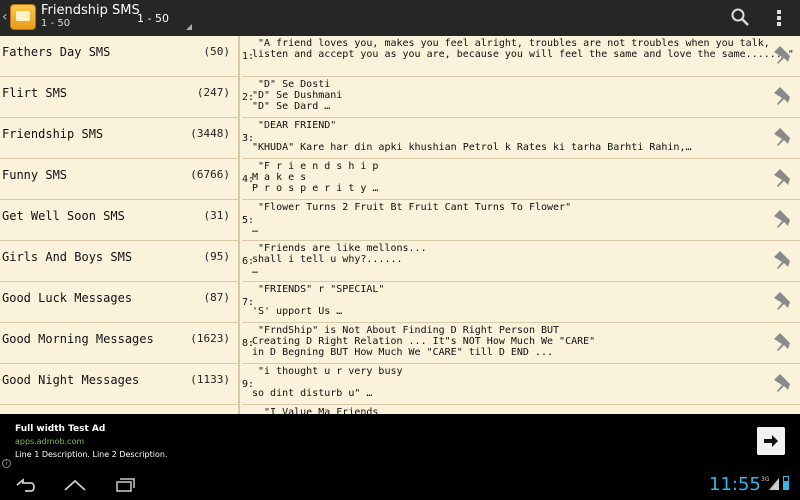  What do you see at coordinates (327, 371) in the screenshot?
I see `message-line: "i thought u r very busy` at bounding box center [327, 371].